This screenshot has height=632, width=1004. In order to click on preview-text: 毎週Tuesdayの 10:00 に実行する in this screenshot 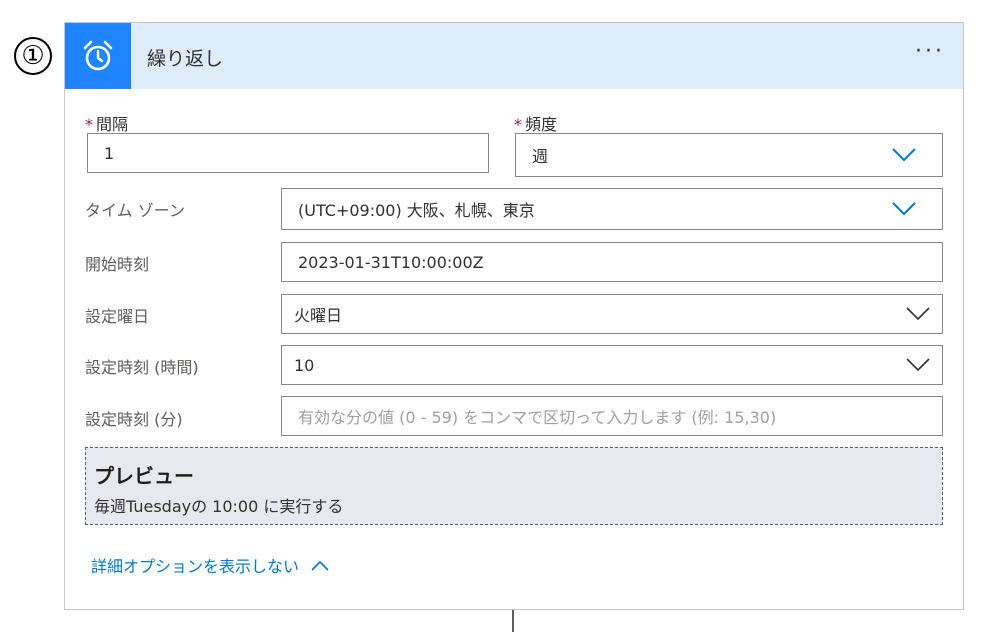, I will do `click(219, 506)`.